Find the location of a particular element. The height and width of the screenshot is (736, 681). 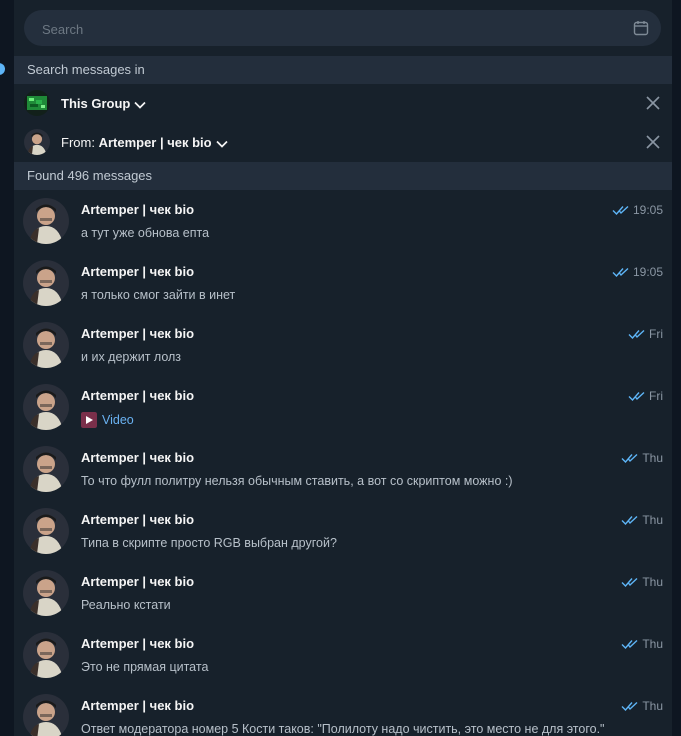

calendar-icon is located at coordinates (641, 28).